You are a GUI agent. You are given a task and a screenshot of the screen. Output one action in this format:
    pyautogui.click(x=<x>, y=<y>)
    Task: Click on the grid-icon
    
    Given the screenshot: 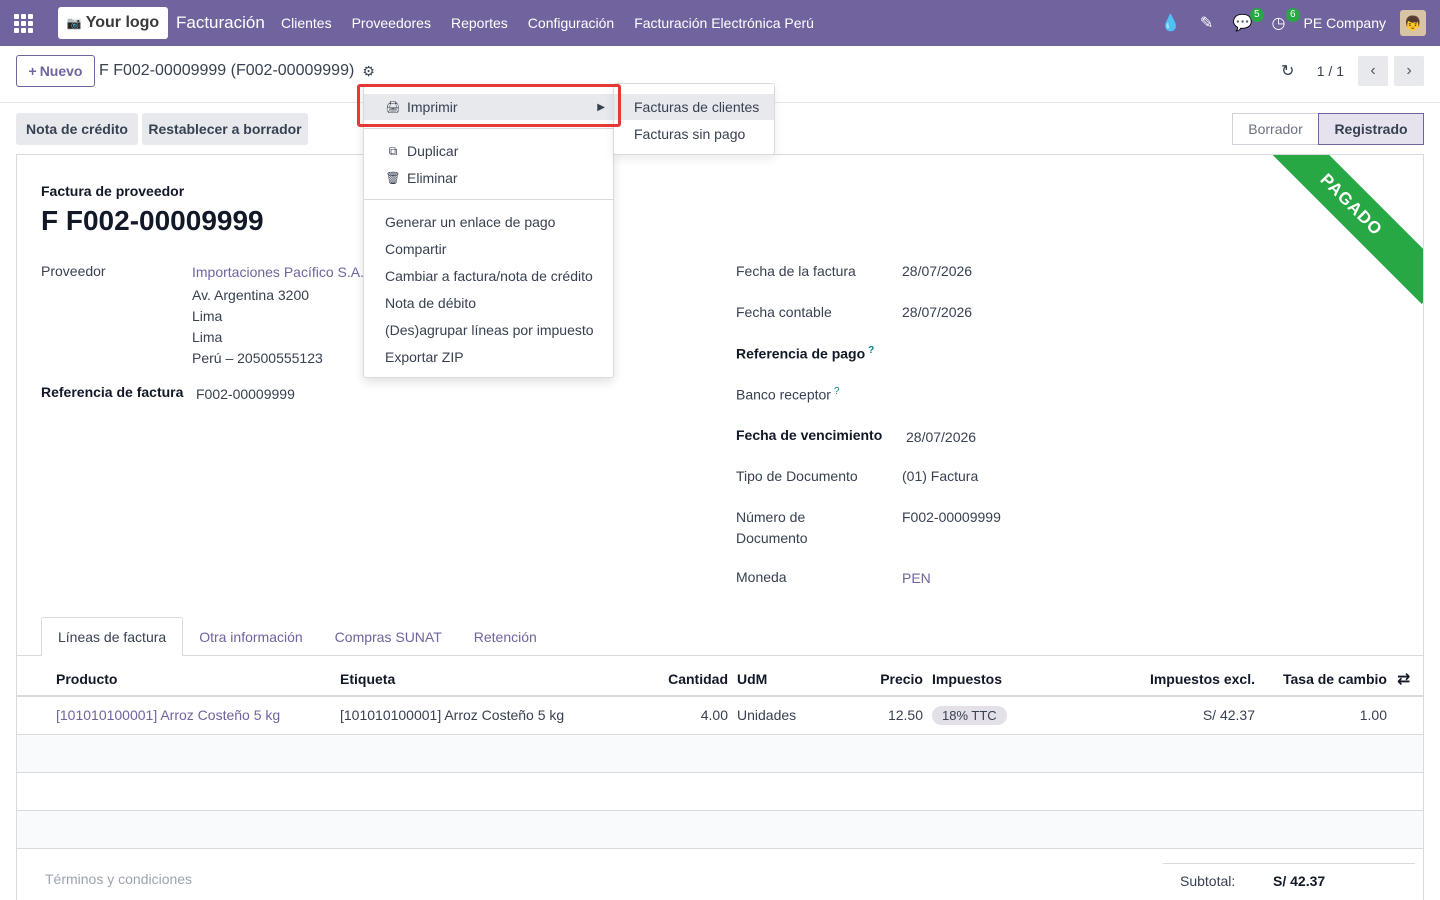 What is the action you would take?
    pyautogui.click(x=23, y=23)
    